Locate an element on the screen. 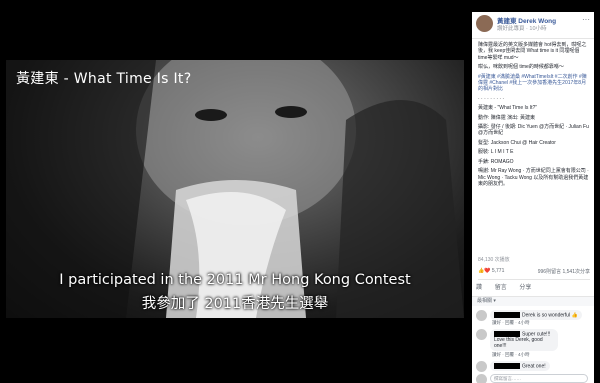 Image resolution: width=600 pixels, height=383 pixels. reaction-count: 5,771 is located at coordinates (498, 271).